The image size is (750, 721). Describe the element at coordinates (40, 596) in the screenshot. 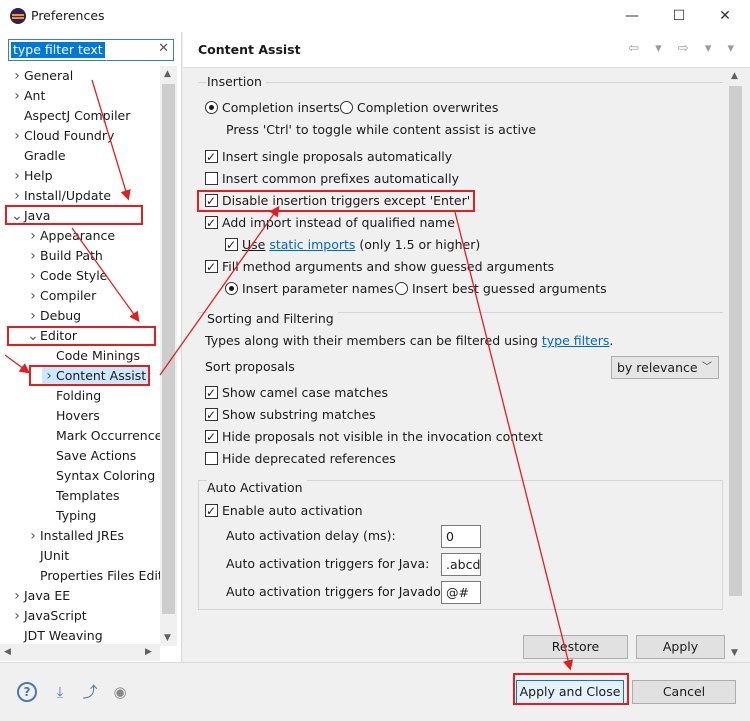

I see `tree-item: › Java EE` at that location.